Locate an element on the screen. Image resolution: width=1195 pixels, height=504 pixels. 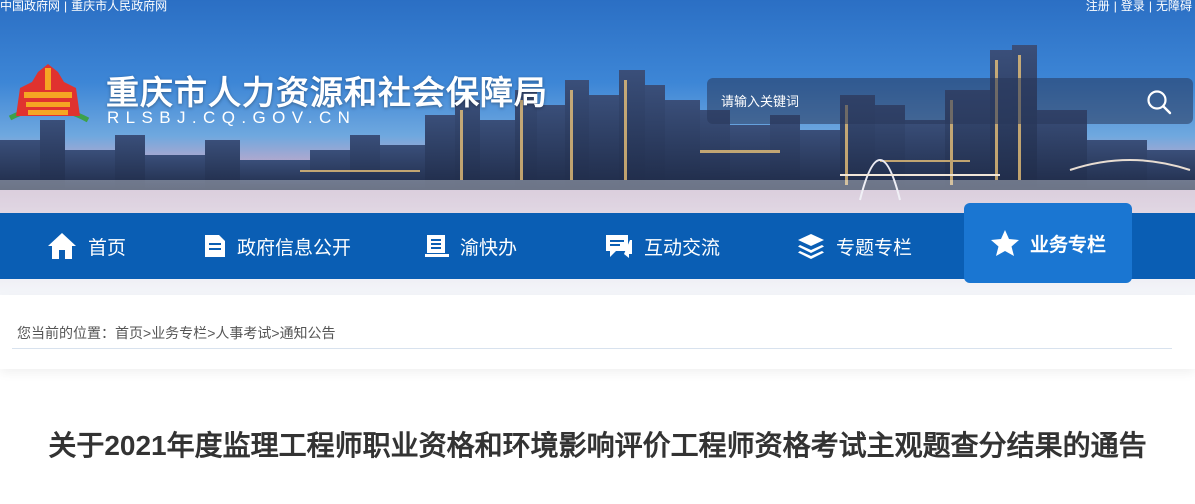
nav-item-gov-info: 政府信息公开 is located at coordinates (277, 246).